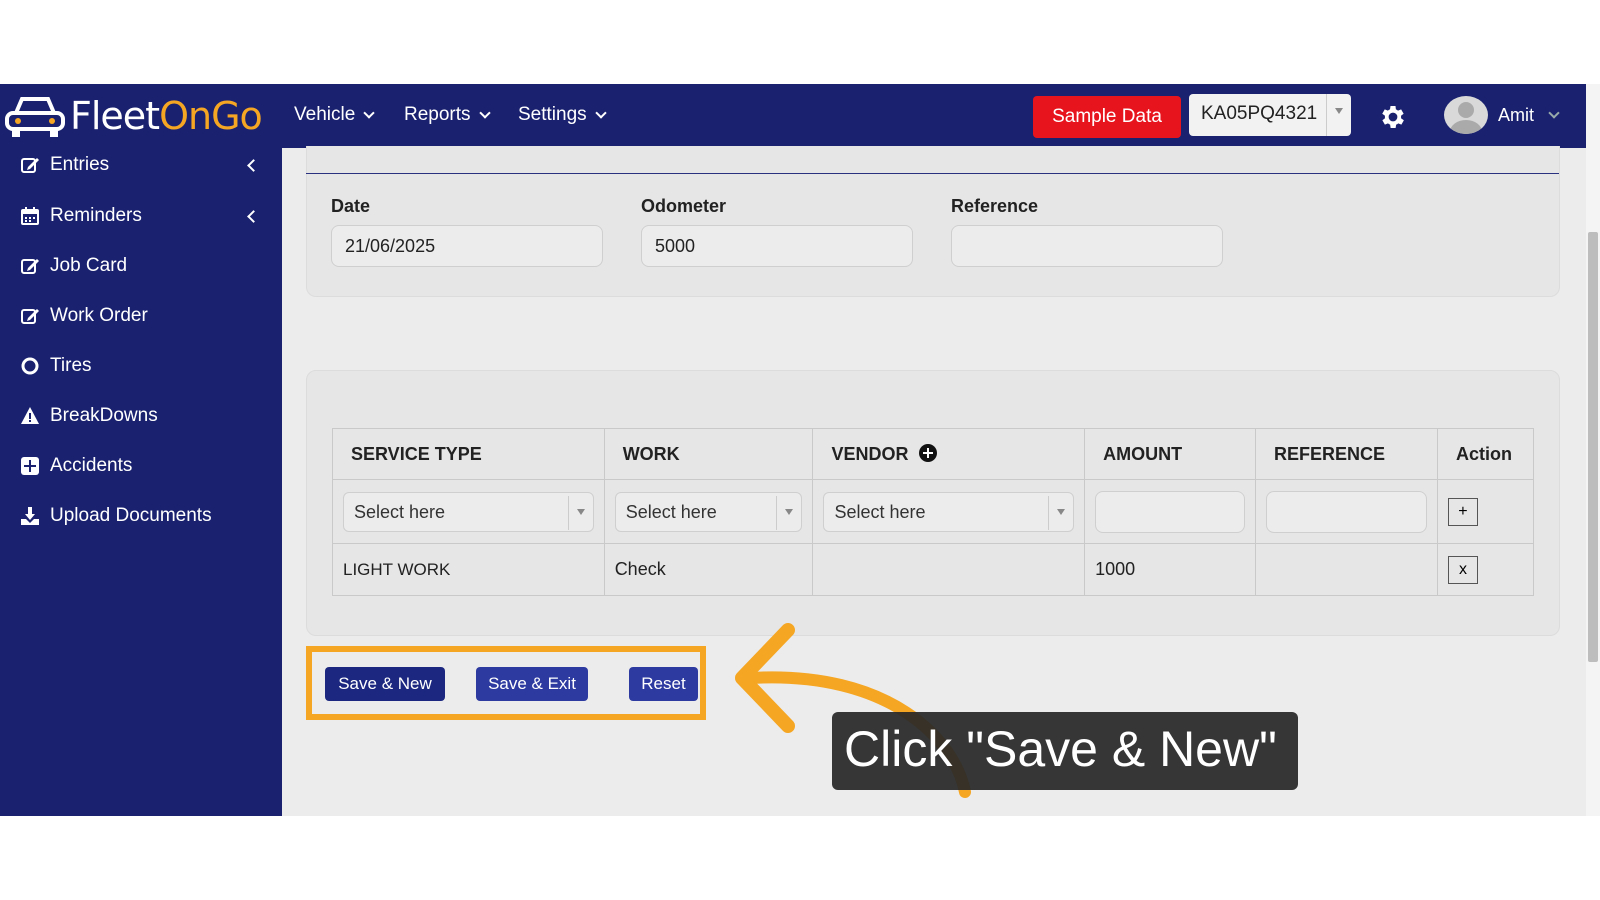 The image size is (1600, 900). What do you see at coordinates (708, 569) in the screenshot?
I see `cell-work: Check` at bounding box center [708, 569].